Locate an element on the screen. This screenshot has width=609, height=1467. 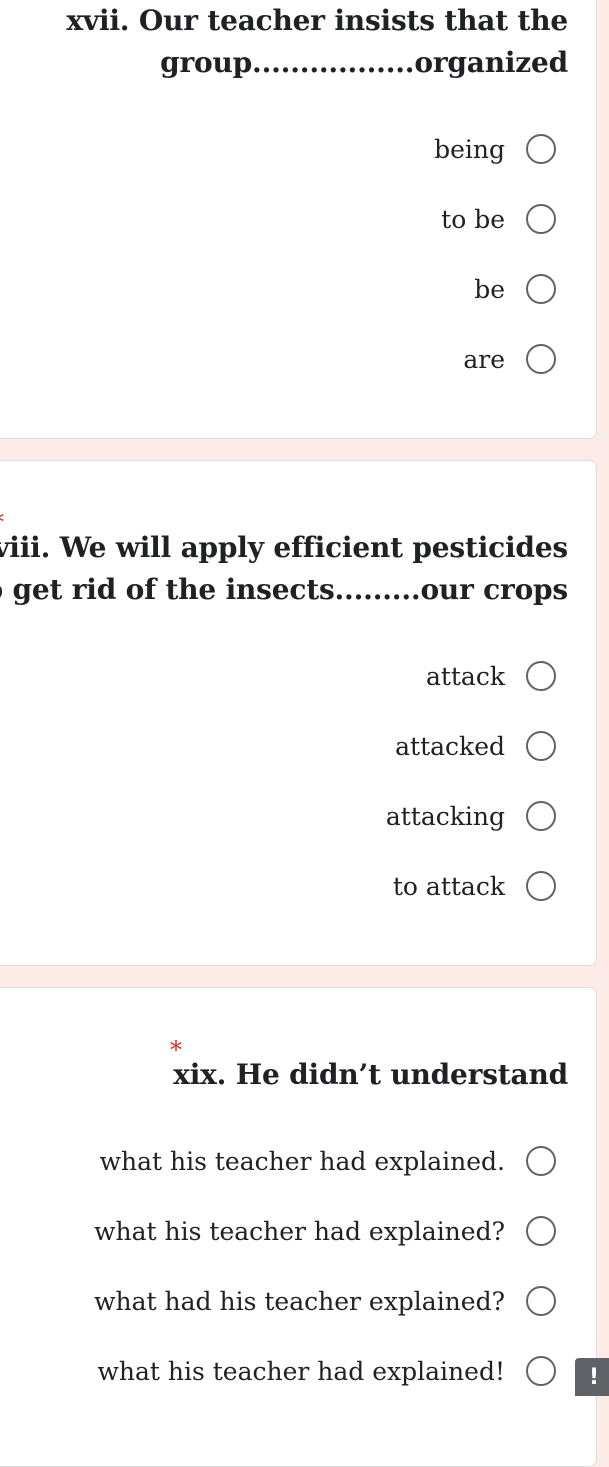
option-label: be is located at coordinates (489, 289).